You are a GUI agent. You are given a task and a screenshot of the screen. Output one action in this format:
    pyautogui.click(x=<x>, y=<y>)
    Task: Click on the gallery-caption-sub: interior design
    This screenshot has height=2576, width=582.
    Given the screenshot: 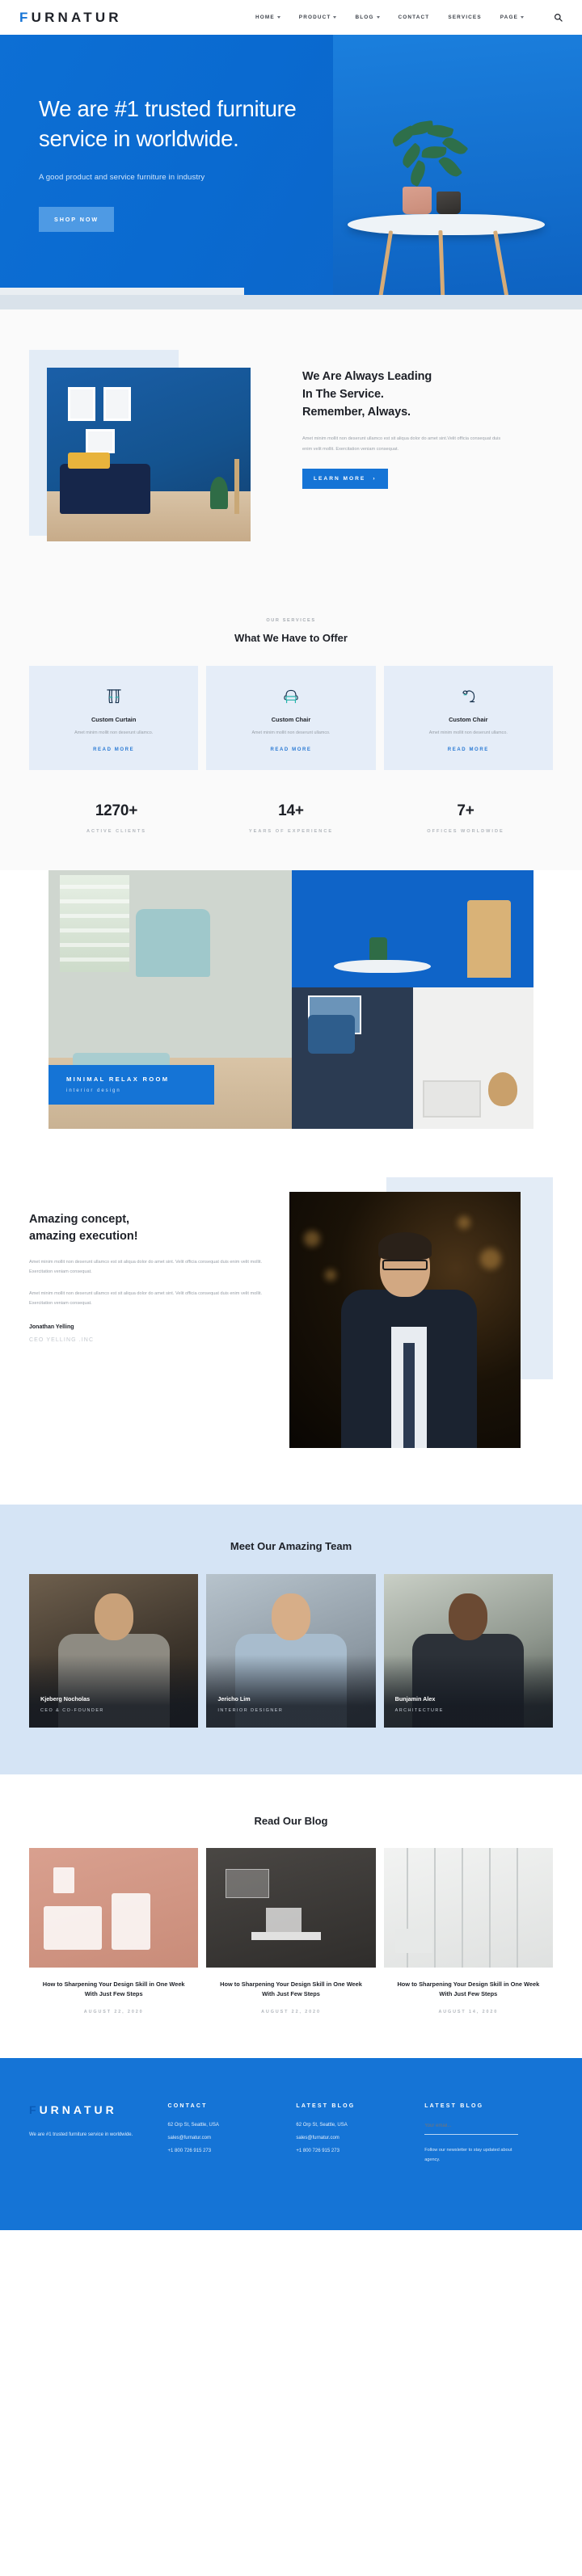 What is the action you would take?
    pyautogui.click(x=93, y=1090)
    